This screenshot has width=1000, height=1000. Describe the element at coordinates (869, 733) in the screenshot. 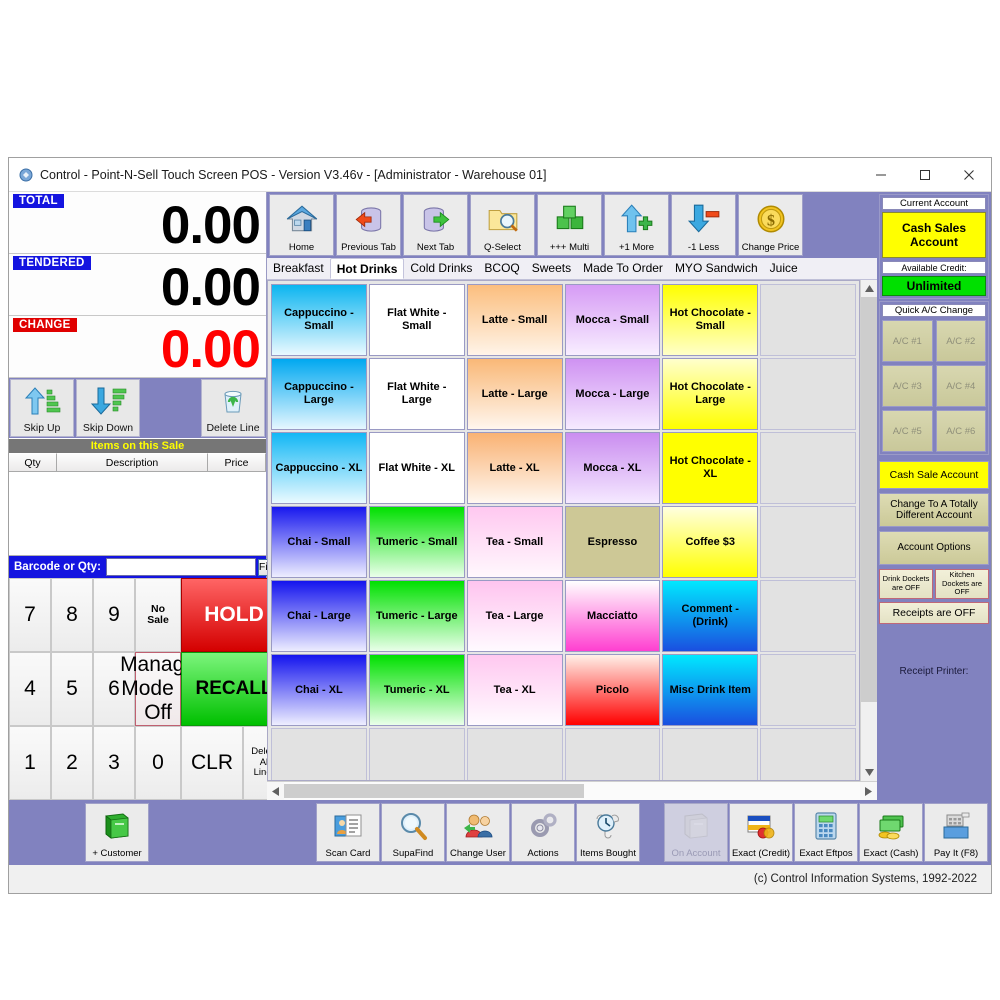

I see `vertical-scroll-track` at that location.